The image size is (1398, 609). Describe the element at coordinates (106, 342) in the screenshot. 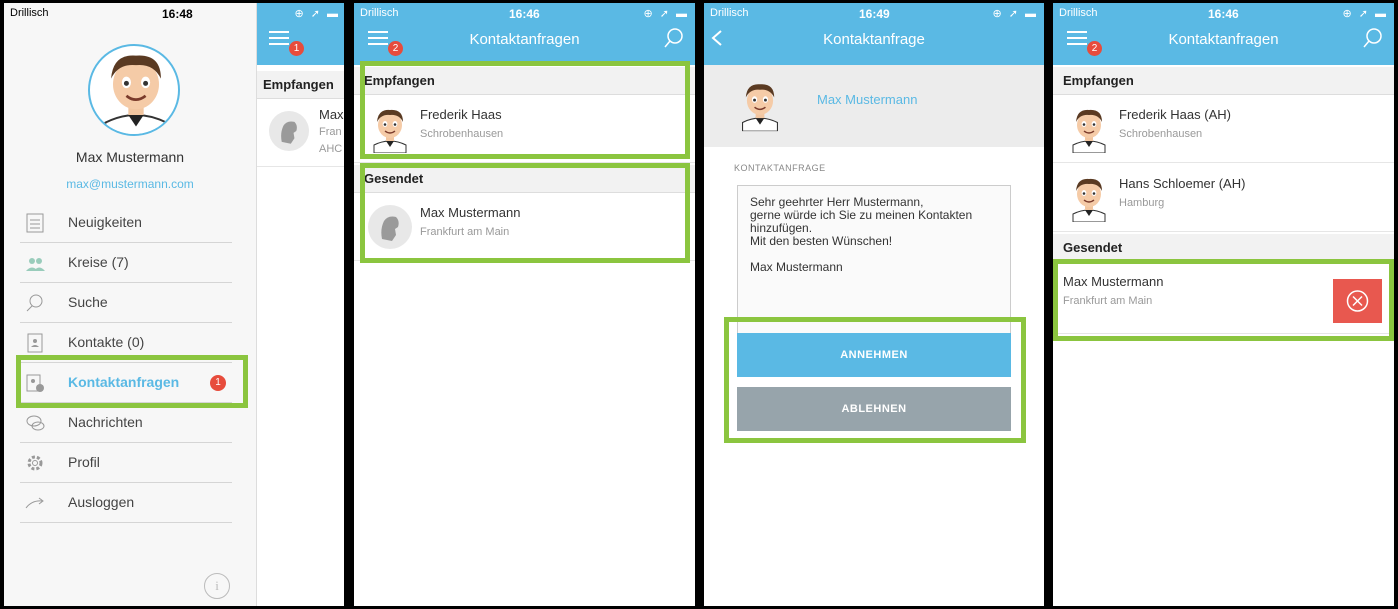

I see `nav-label: Kontakte (0)` at that location.